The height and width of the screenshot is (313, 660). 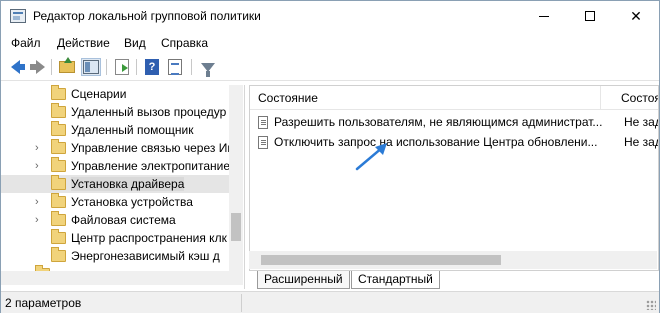 I want to click on tree-item: › Файловая система, so click(x=115, y=220).